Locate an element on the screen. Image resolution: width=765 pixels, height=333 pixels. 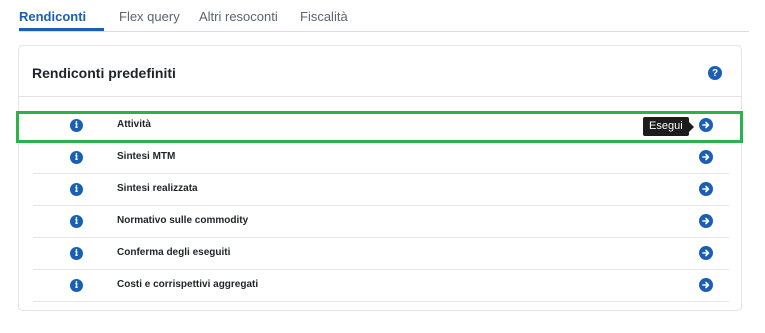
statement-label: Normativo sulle commodity is located at coordinates (183, 220).